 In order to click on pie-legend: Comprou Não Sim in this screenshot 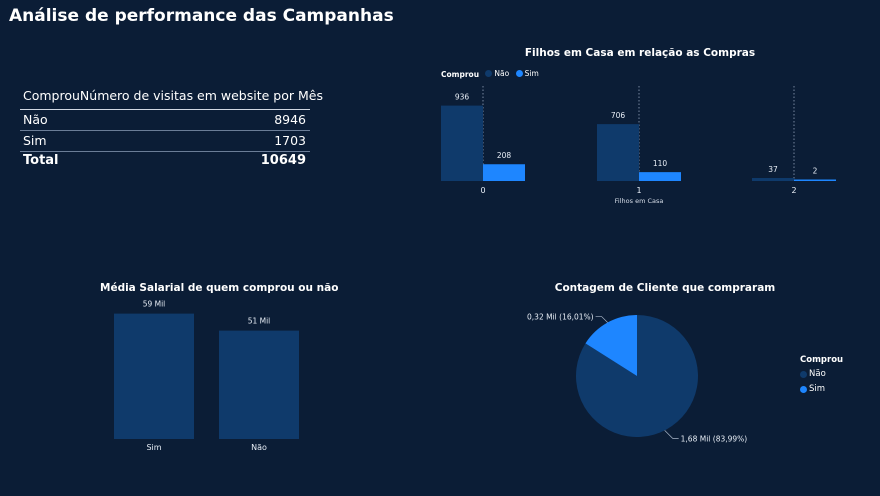, I will do `click(821, 374)`.